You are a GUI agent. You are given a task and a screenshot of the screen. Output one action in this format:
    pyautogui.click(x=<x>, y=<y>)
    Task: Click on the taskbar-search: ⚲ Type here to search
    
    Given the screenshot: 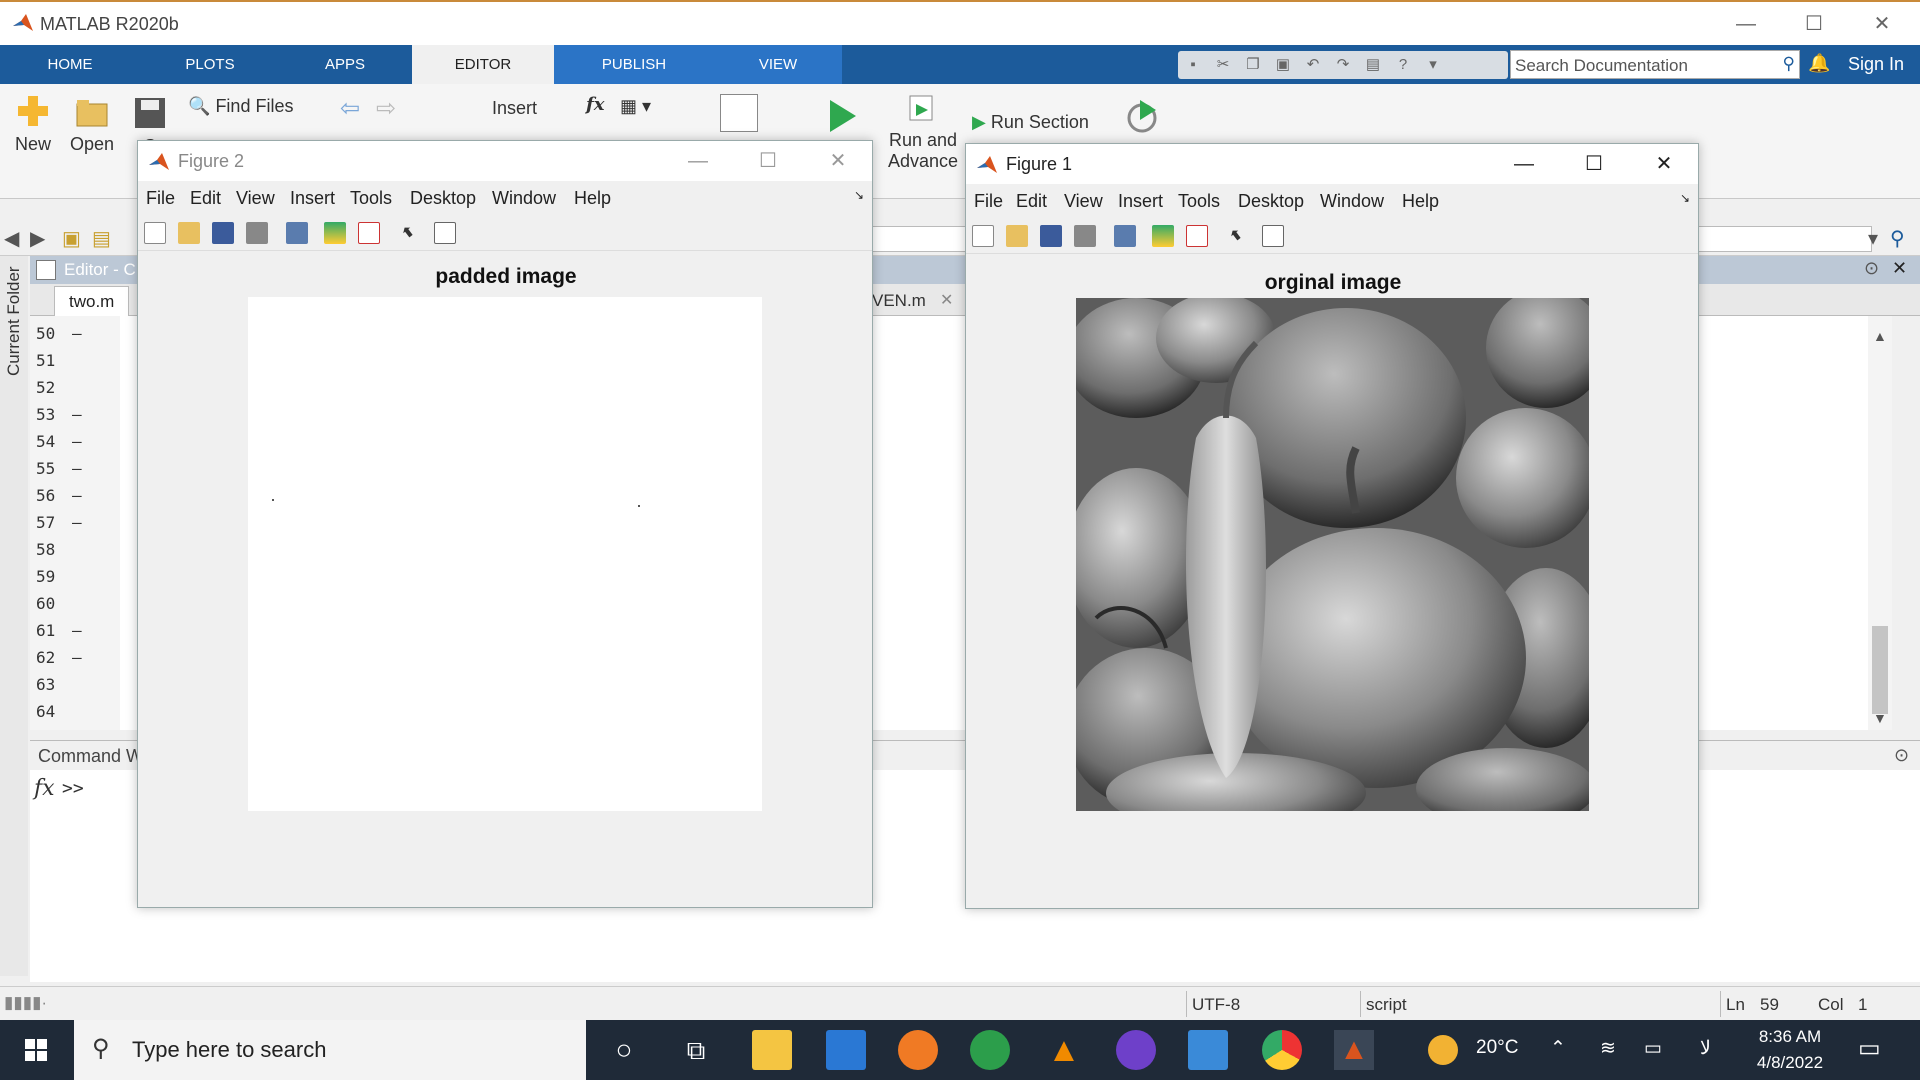 What is the action you would take?
    pyautogui.click(x=330, y=1050)
    